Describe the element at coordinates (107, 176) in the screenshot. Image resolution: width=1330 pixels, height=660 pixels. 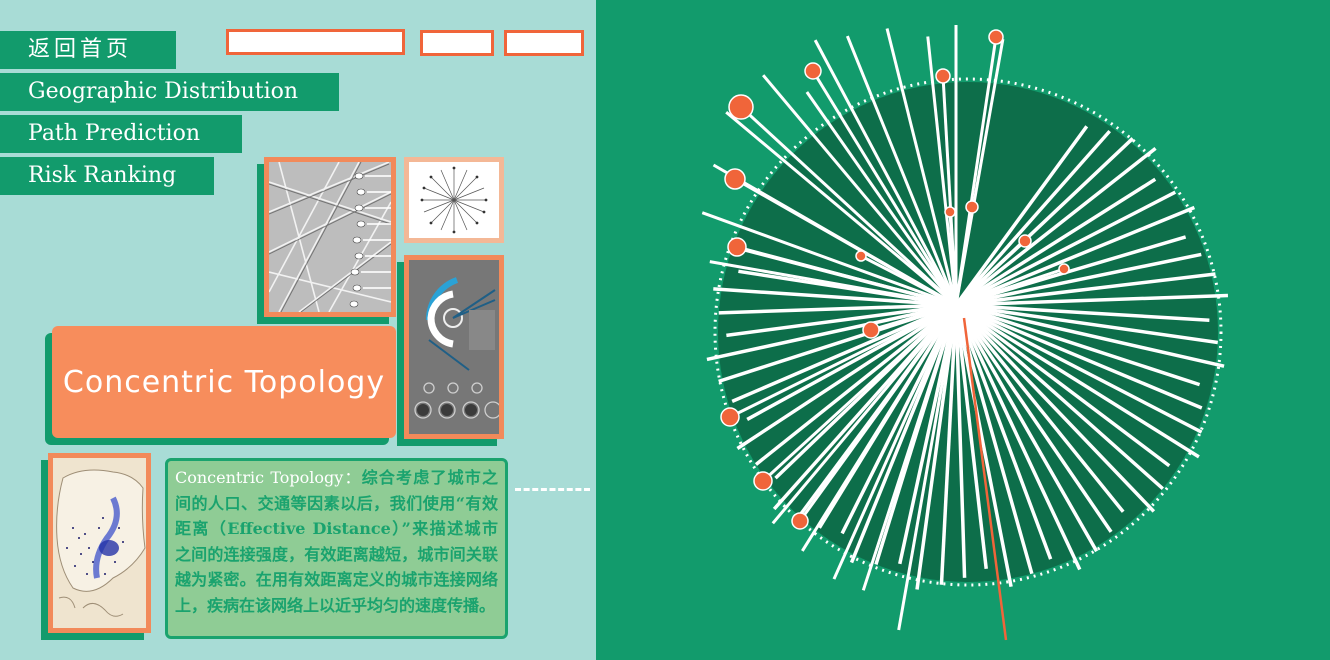
I see `nav-risk-ranking: Risk Ranking` at that location.